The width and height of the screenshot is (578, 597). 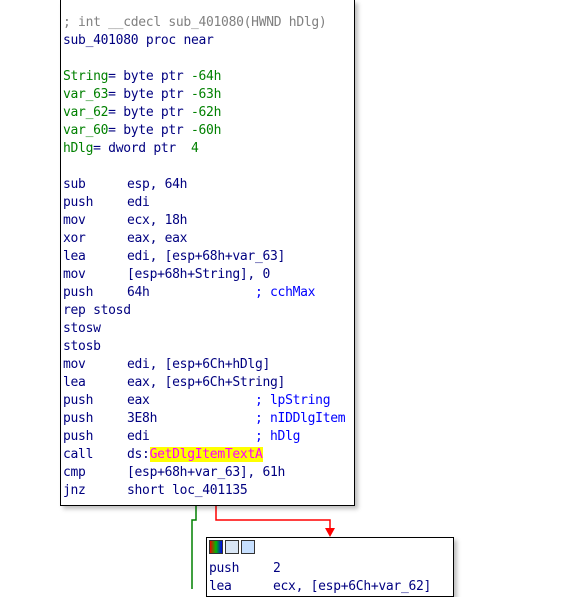 I want to click on instruction-operand: ecx, [esp+6Ch+var_62], so click(x=352, y=586).